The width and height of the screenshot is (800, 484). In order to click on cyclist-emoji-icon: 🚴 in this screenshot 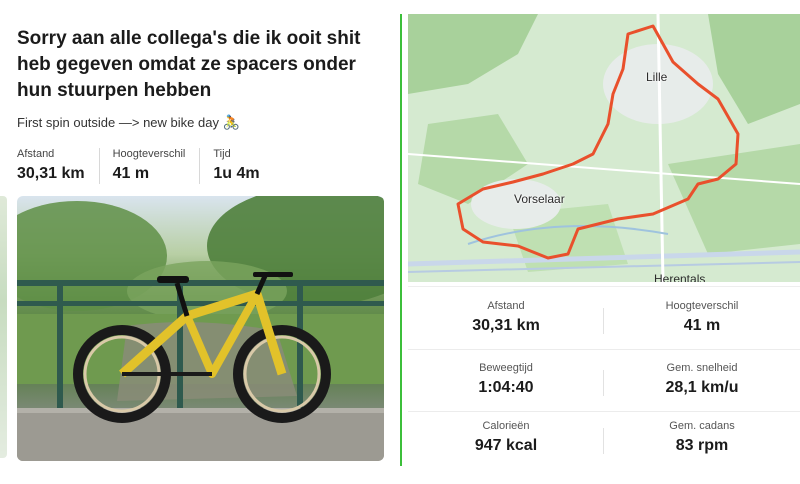, I will do `click(231, 122)`.